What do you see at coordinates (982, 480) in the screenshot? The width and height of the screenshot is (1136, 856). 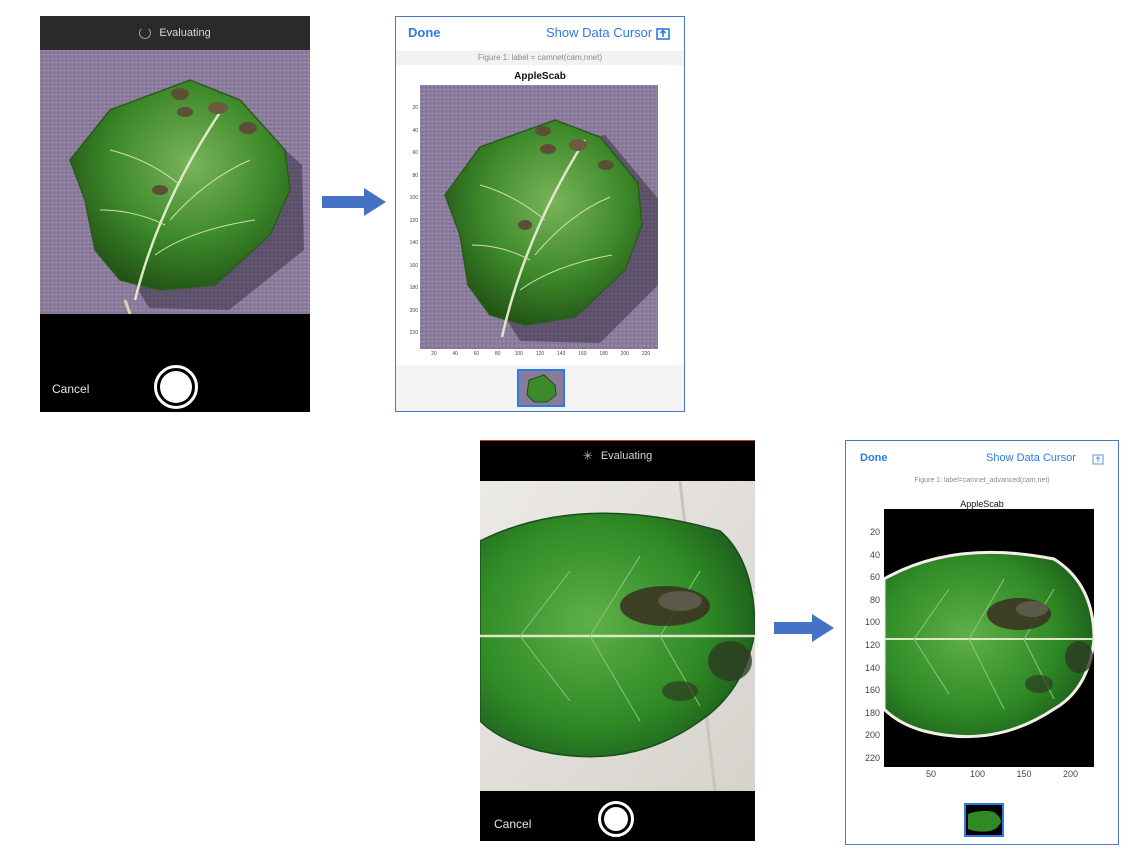 I see `figure-label: Figure 1: label=camnet_advanced(cam,net)` at bounding box center [982, 480].